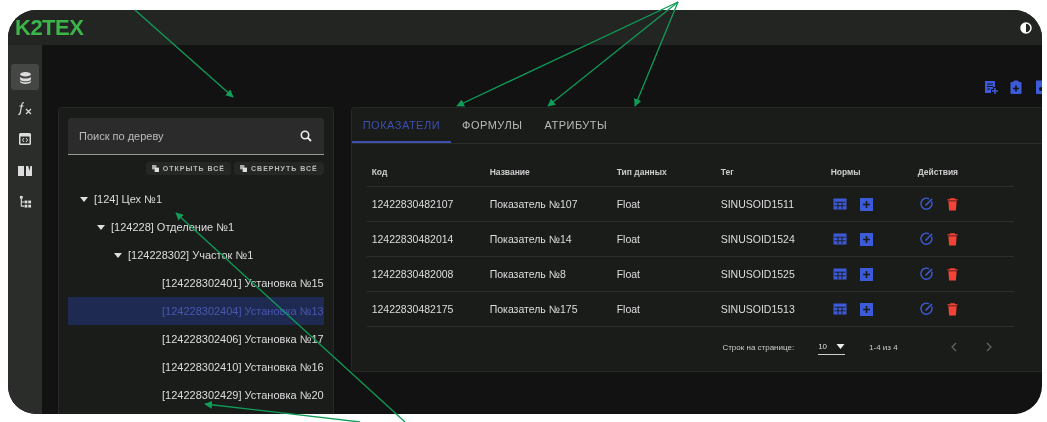 Image resolution: width=1047 pixels, height=422 pixels. What do you see at coordinates (757, 274) in the screenshot?
I see `table-cell-text: SINUSOID1525` at bounding box center [757, 274].